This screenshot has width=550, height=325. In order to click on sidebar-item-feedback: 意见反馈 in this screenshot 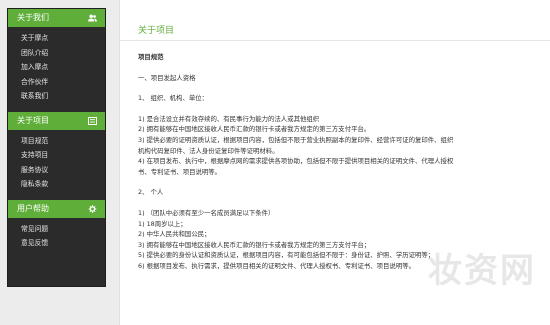, I will do `click(56, 243)`.